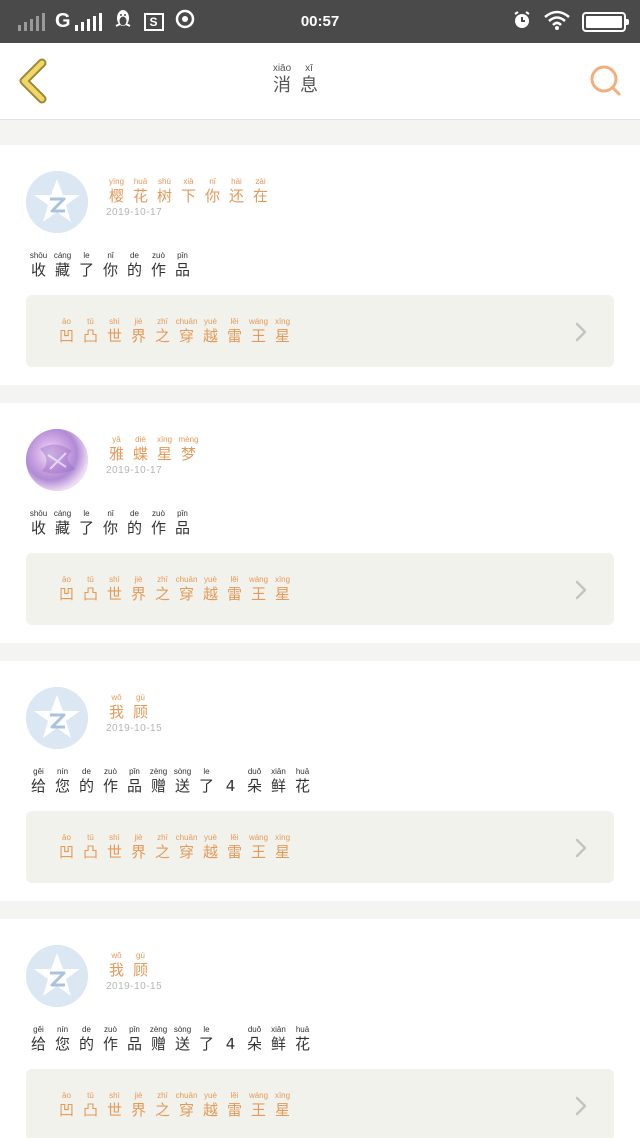 The width and height of the screenshot is (640, 1138). What do you see at coordinates (134, 212) in the screenshot?
I see `notification-date: 2019-10-17` at bounding box center [134, 212].